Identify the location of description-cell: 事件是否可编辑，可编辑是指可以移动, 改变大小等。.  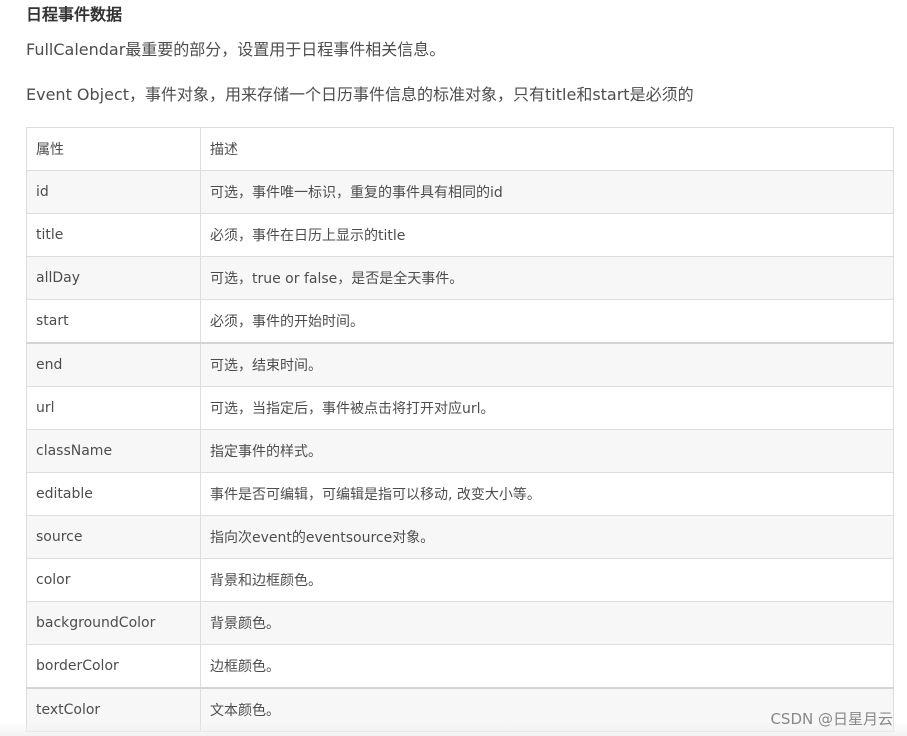
(547, 494).